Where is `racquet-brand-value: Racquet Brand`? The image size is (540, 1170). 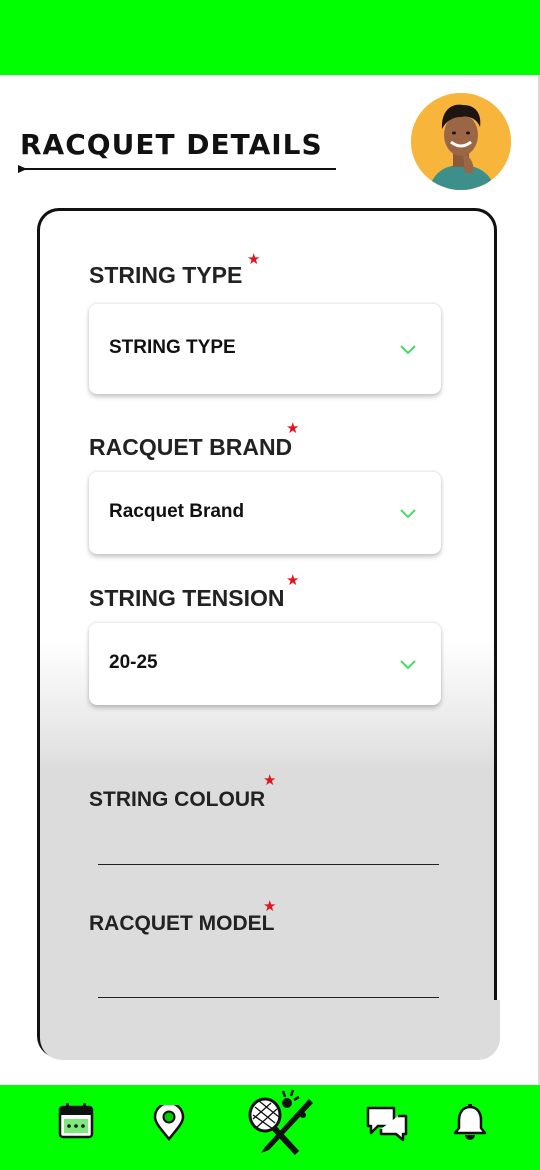
racquet-brand-value: Racquet Brand is located at coordinates (177, 511).